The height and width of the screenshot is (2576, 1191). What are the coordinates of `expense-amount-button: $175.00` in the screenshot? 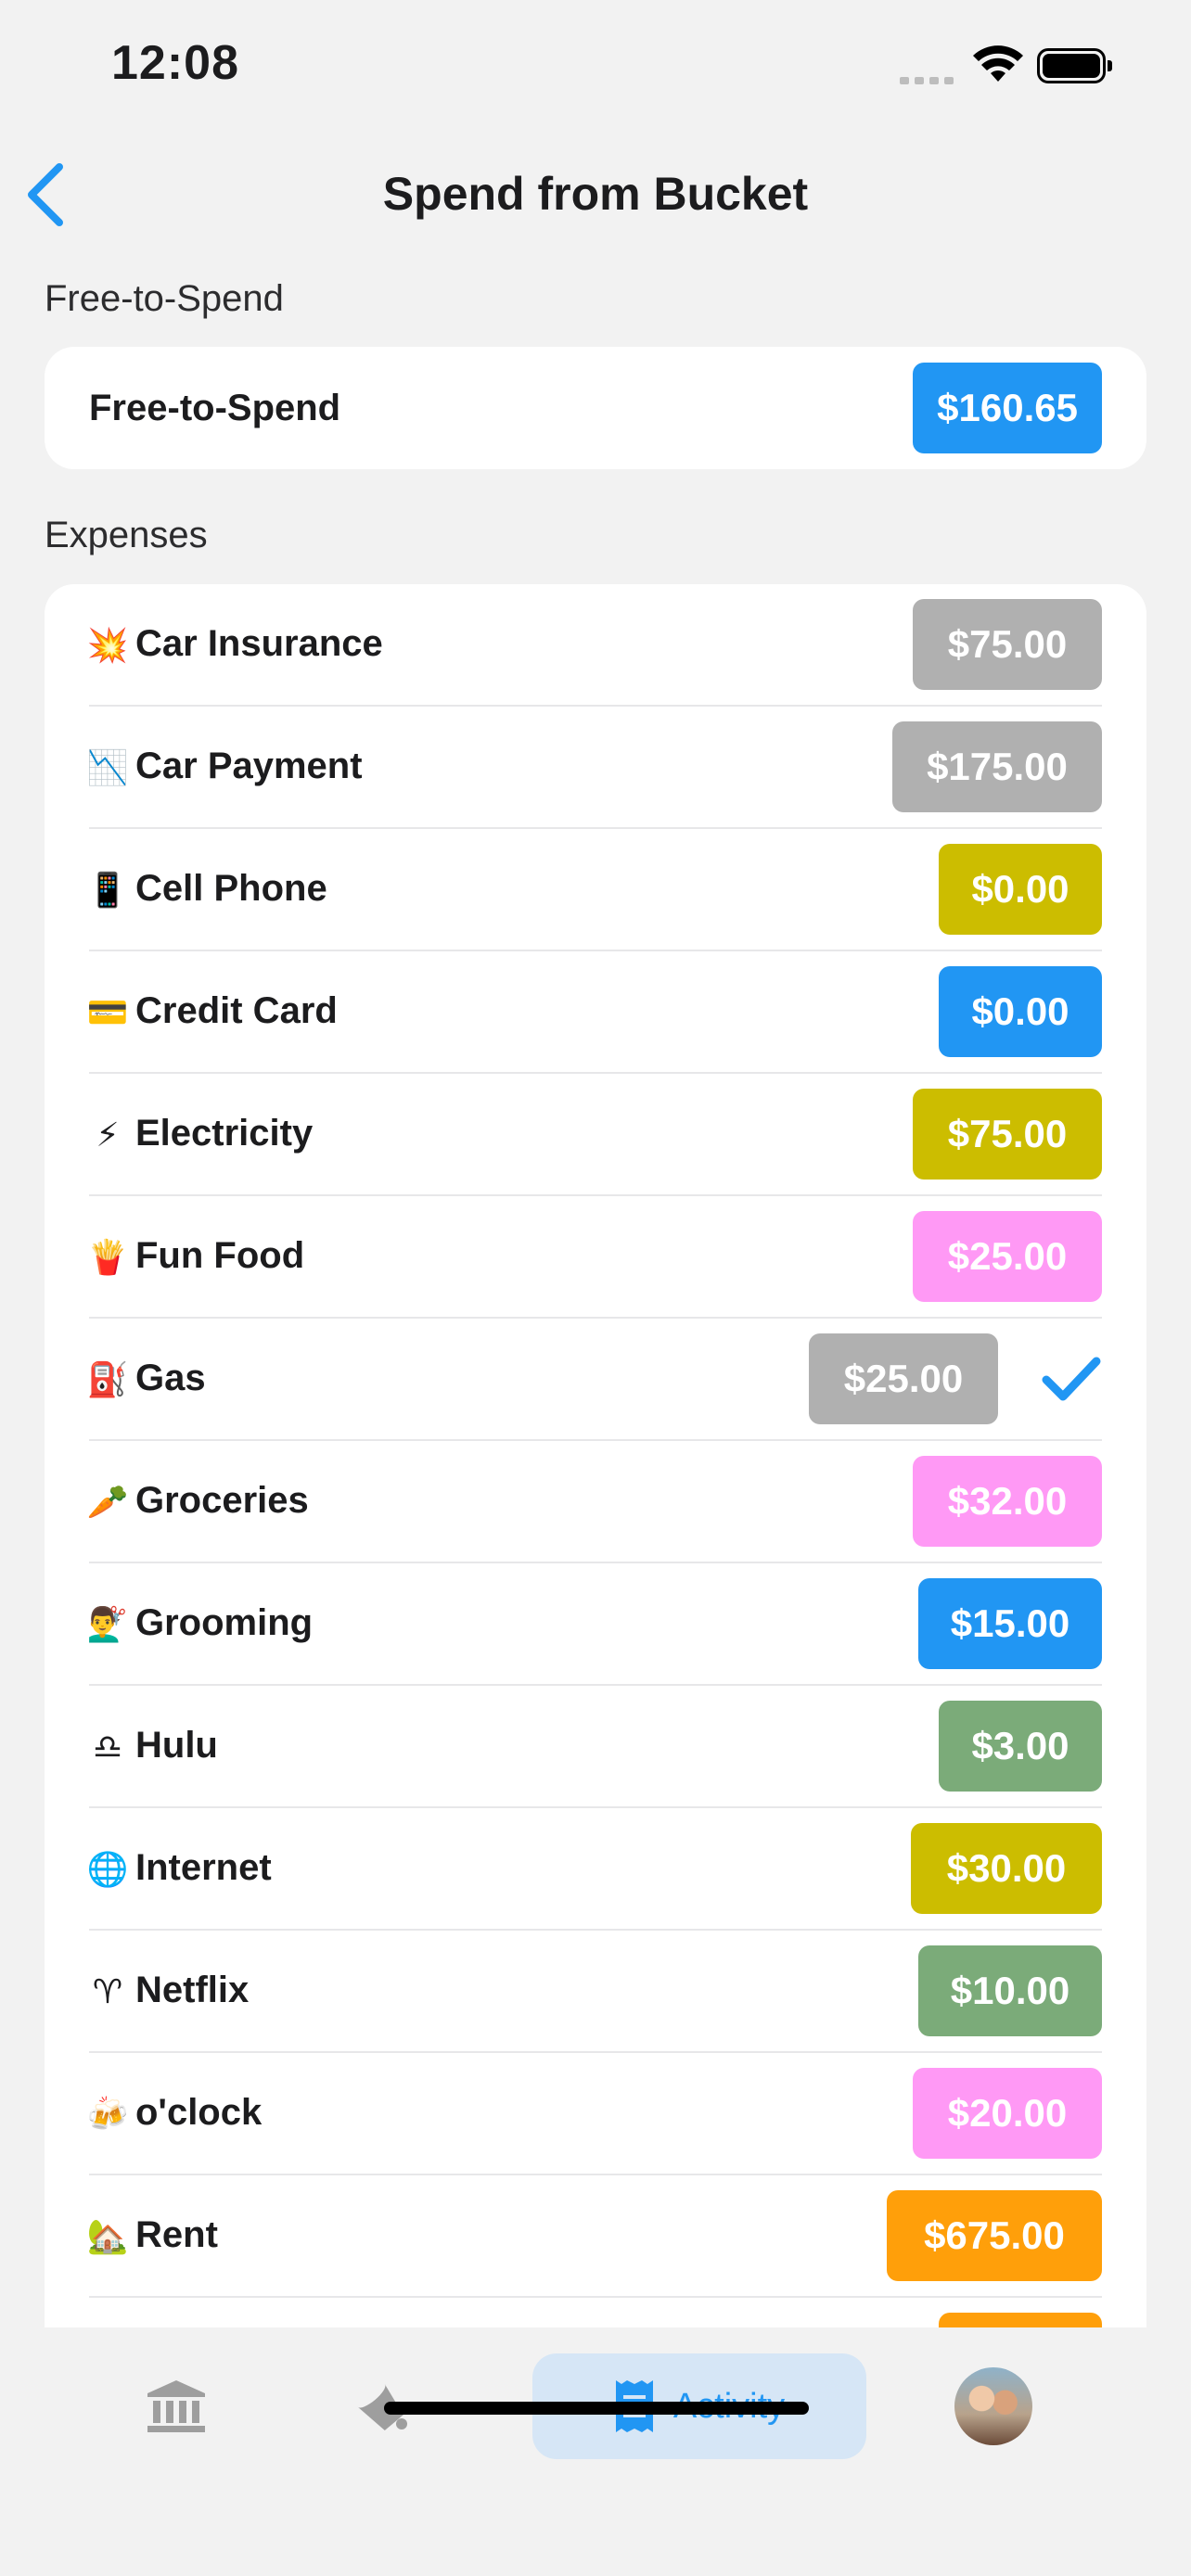 It's located at (997, 766).